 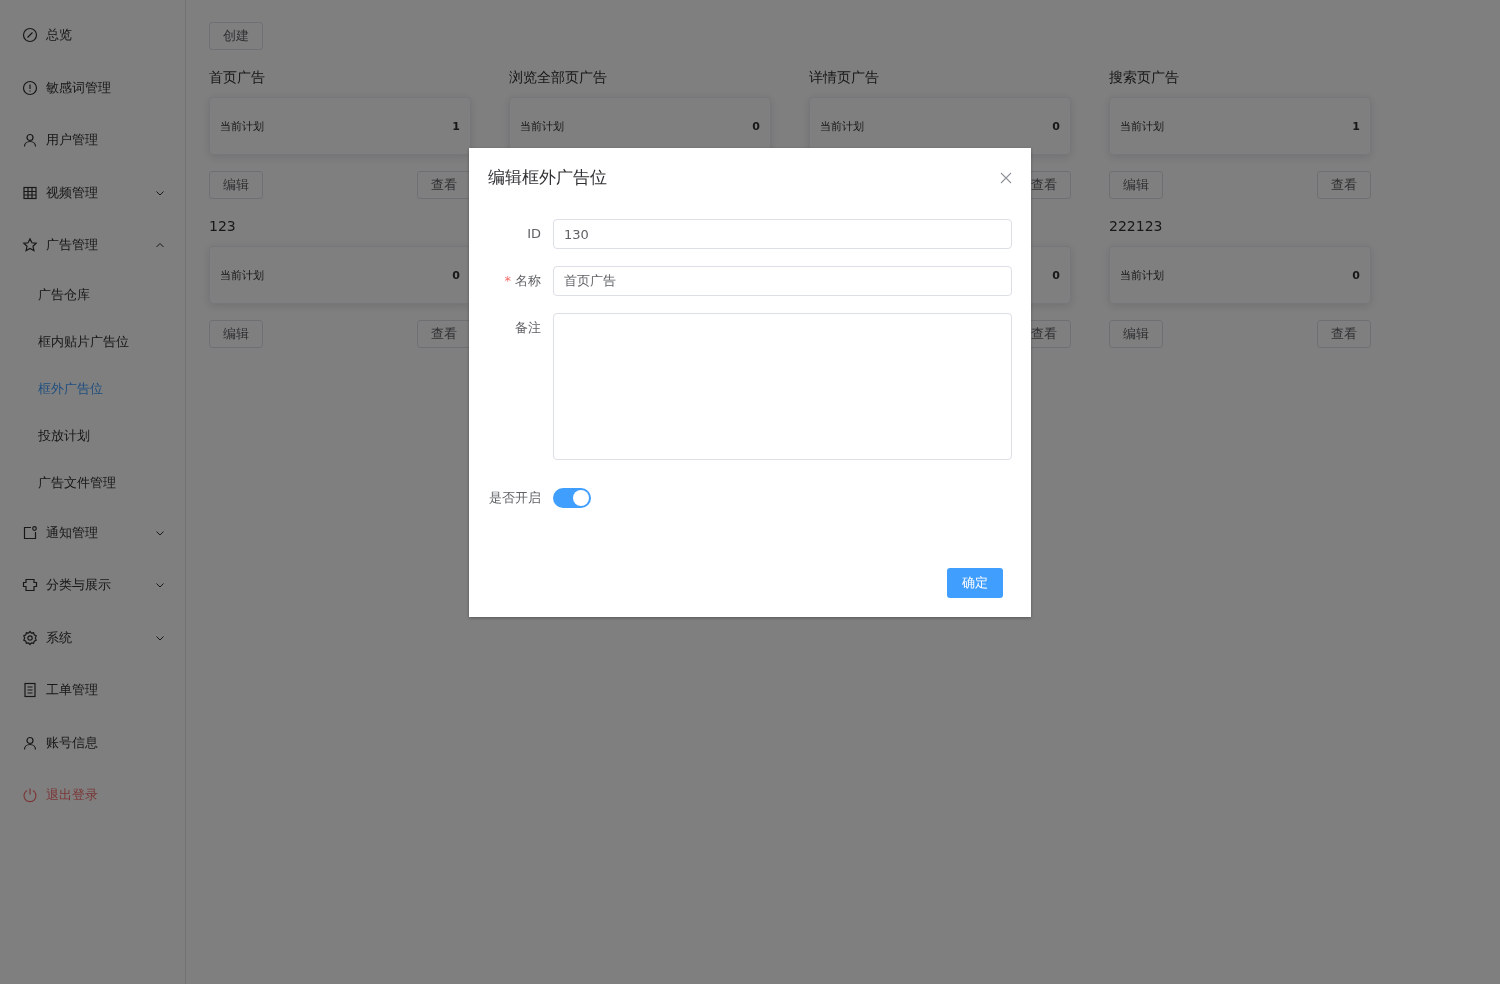 What do you see at coordinates (92, 637) in the screenshot?
I see `menu-item: 系统` at bounding box center [92, 637].